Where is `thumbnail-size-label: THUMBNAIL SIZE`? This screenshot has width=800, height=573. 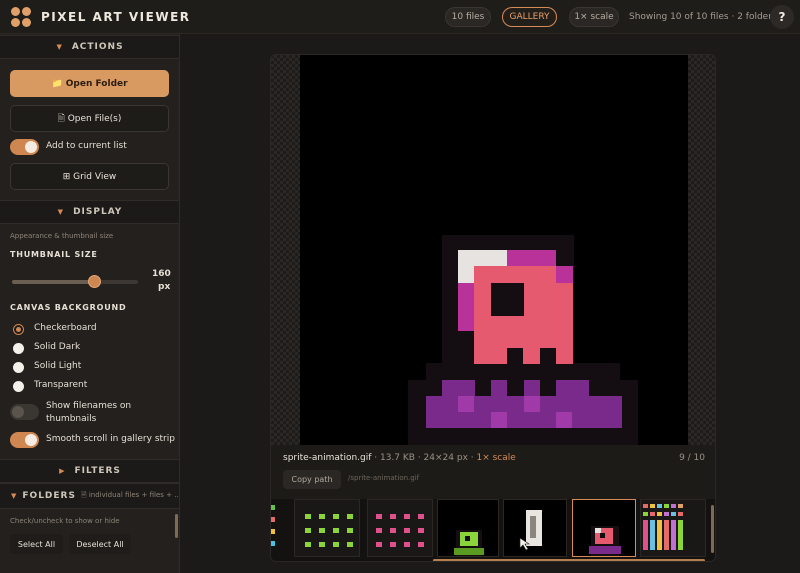
thumbnail-size-label: THUMBNAIL SIZE is located at coordinates (54, 254).